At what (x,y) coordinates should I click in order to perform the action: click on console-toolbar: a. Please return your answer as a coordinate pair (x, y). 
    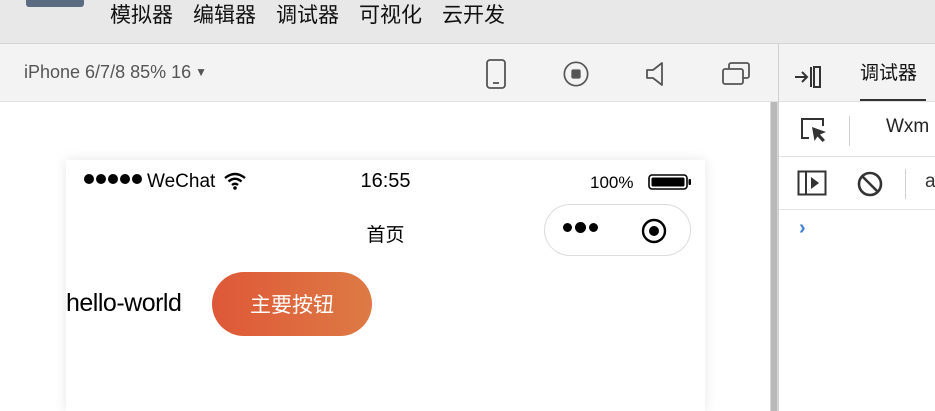
    Looking at the image, I should click on (857, 183).